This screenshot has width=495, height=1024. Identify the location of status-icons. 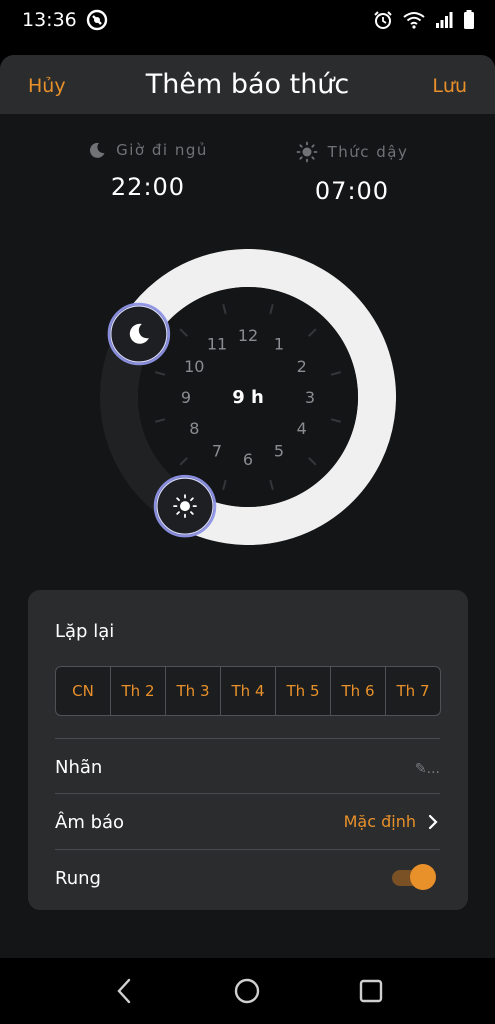
(424, 20).